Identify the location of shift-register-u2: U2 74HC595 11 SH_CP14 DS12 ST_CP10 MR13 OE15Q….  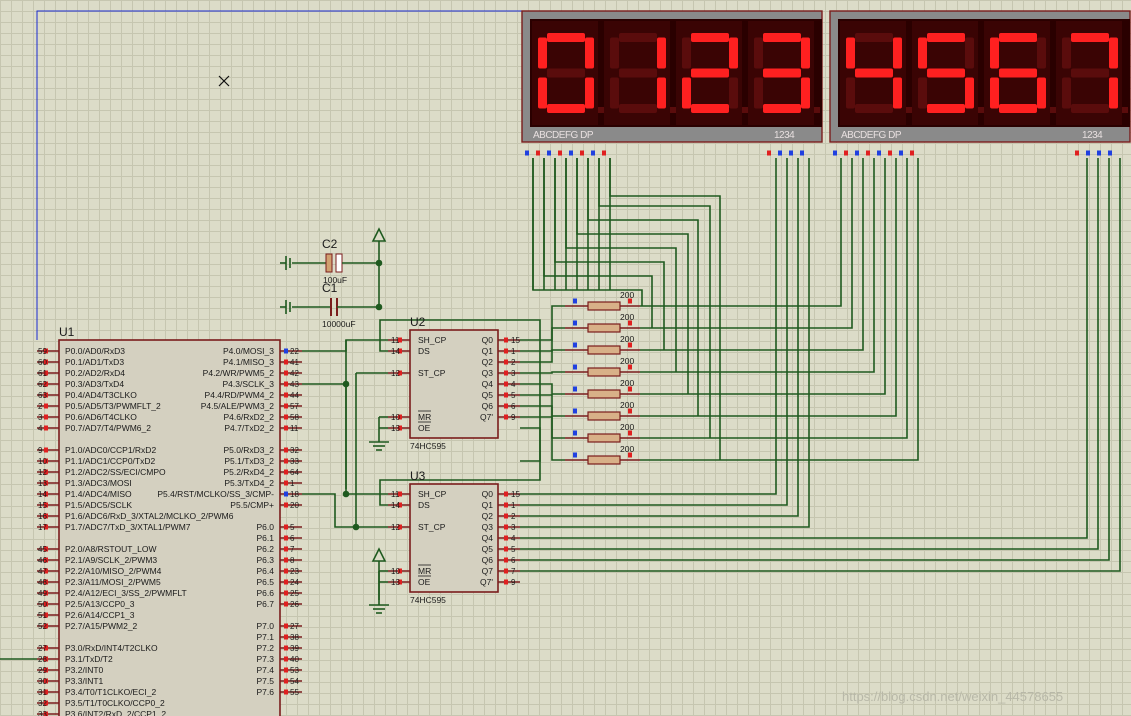
(454, 383).